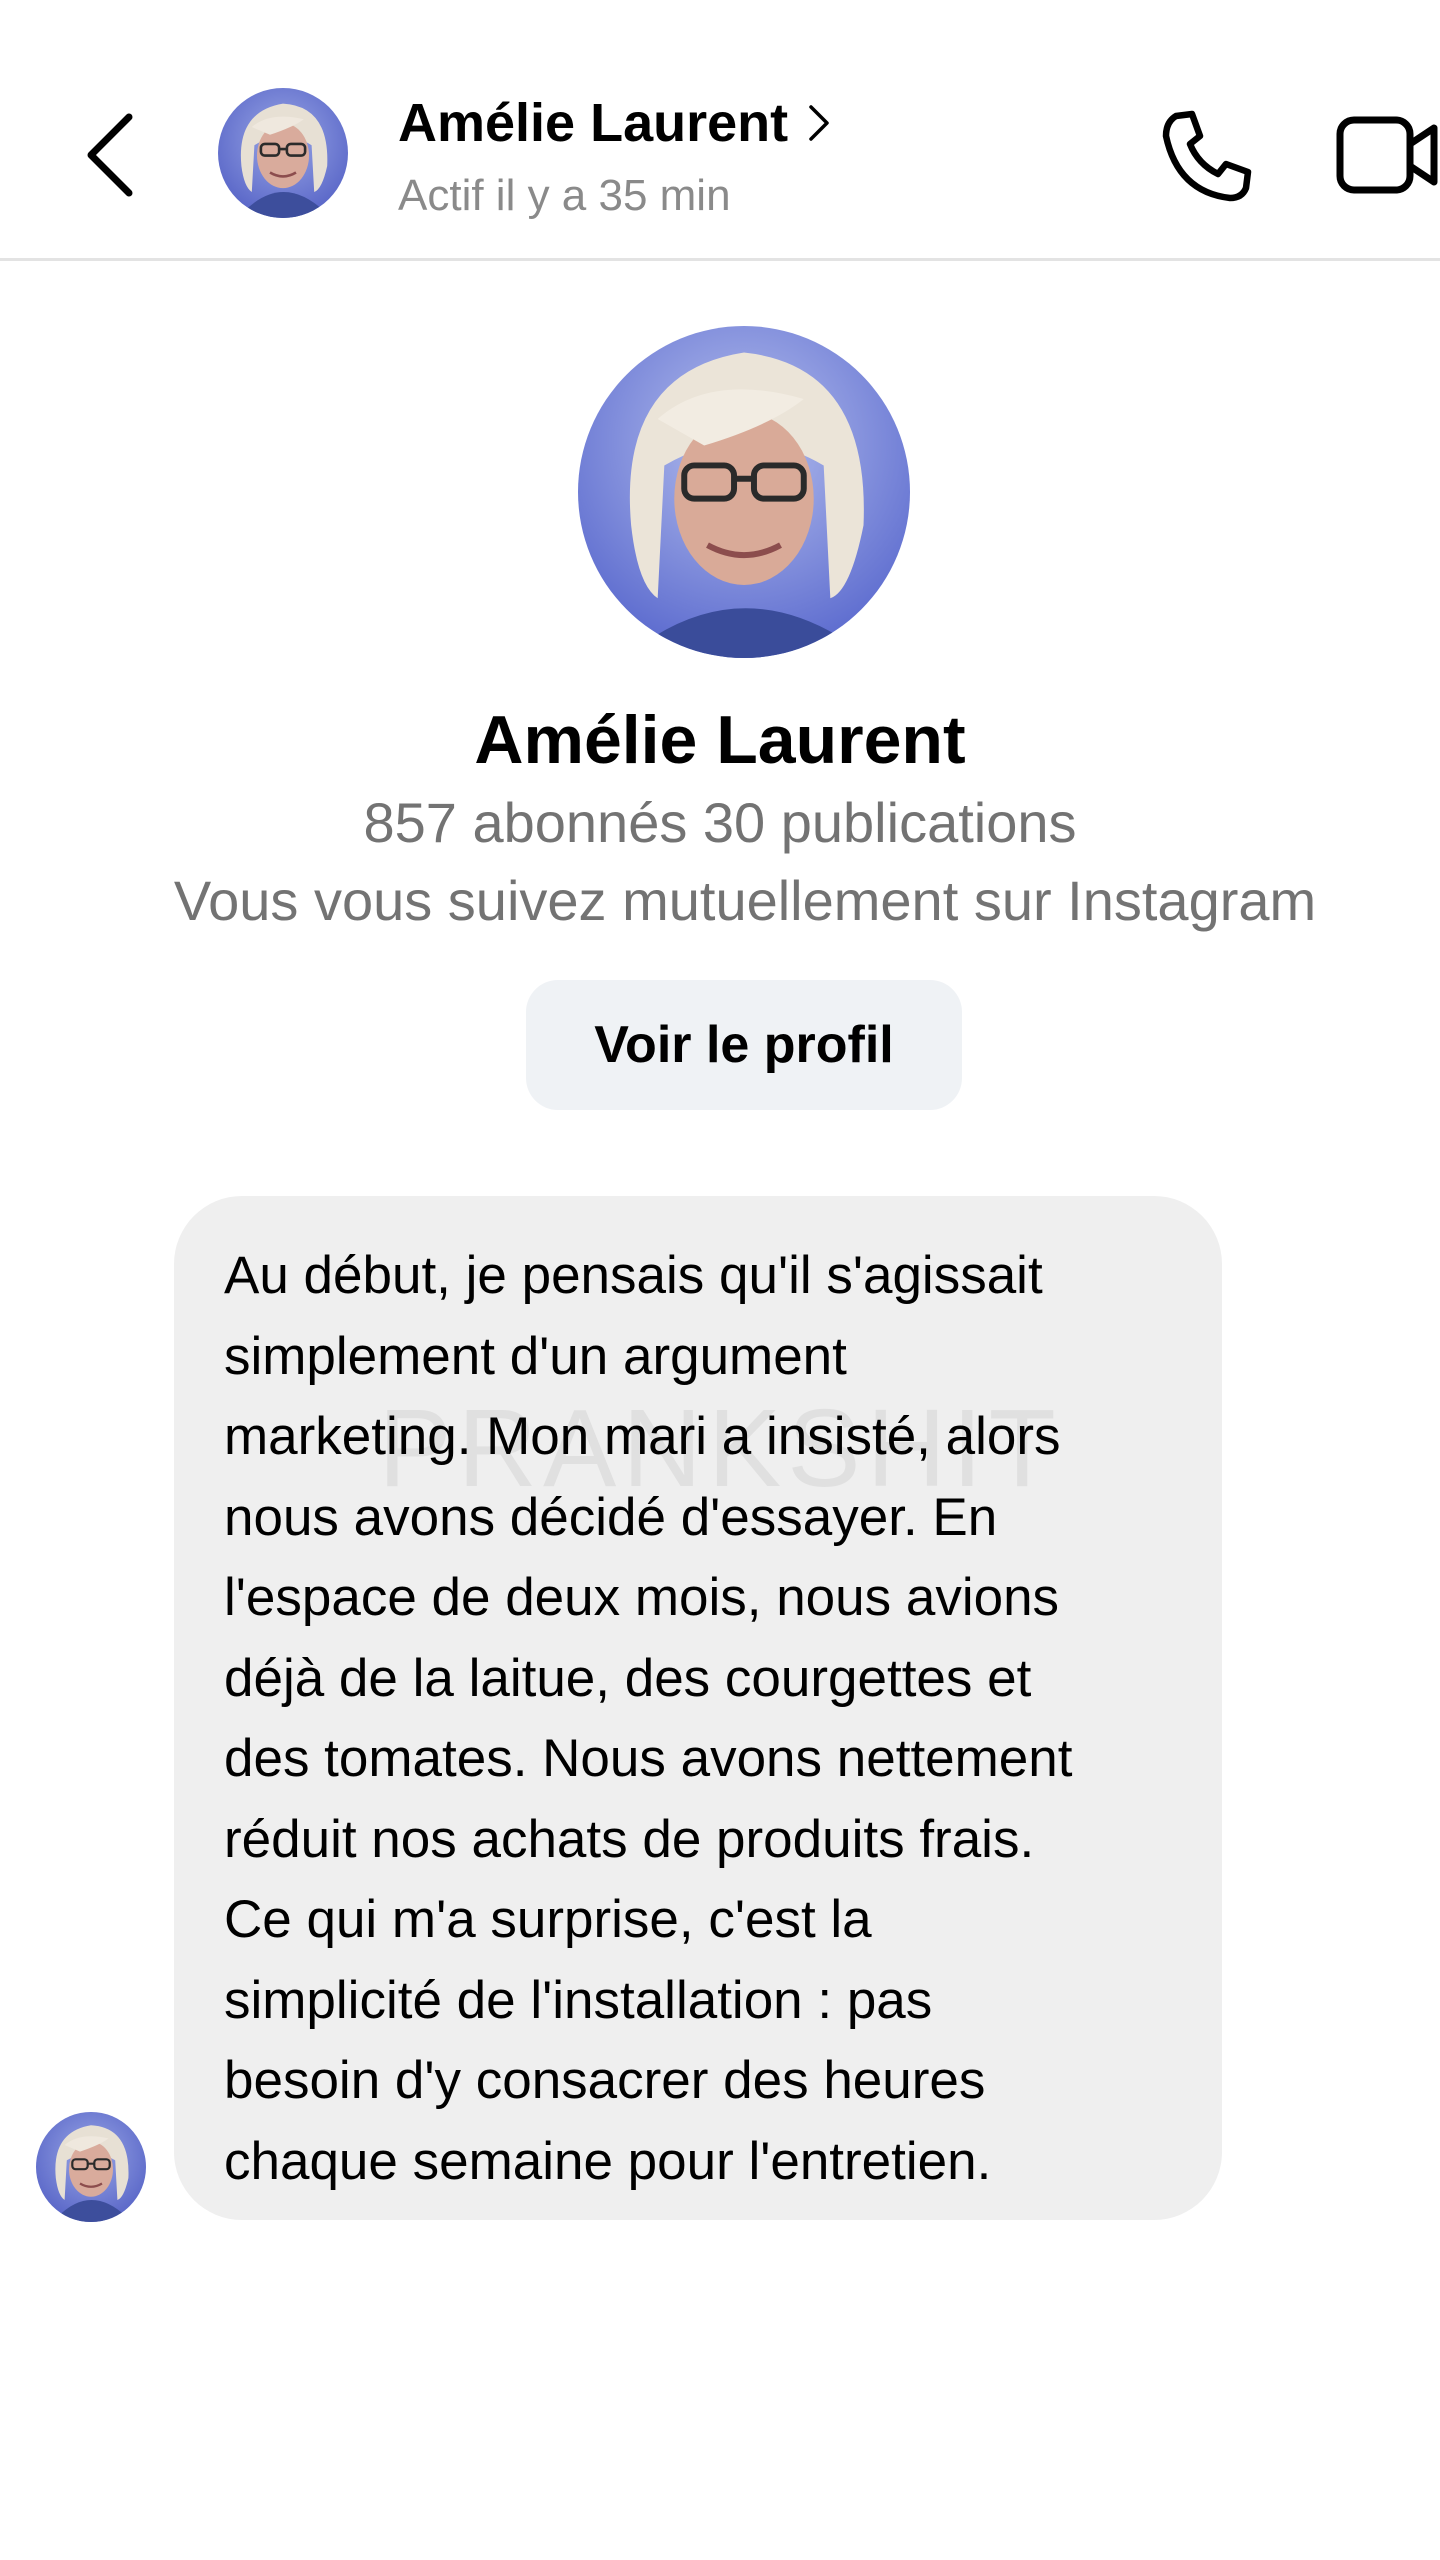  I want to click on message-line: simplicité de l'installation : pas, so click(578, 2000).